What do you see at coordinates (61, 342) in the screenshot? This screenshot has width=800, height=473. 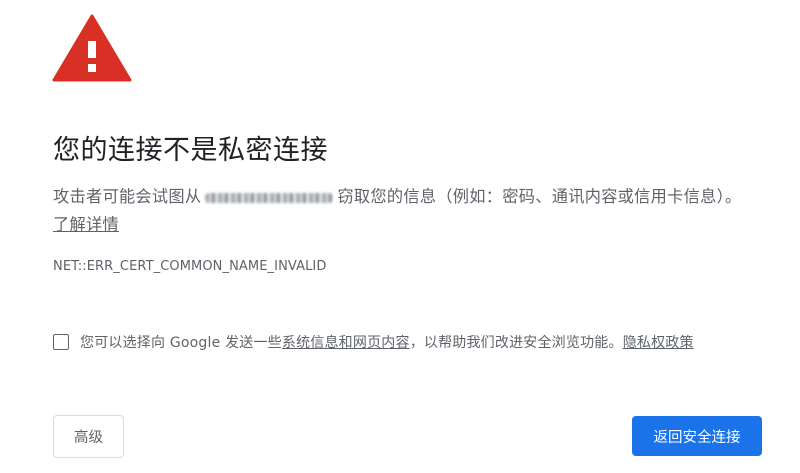 I see `optin-checkbox` at bounding box center [61, 342].